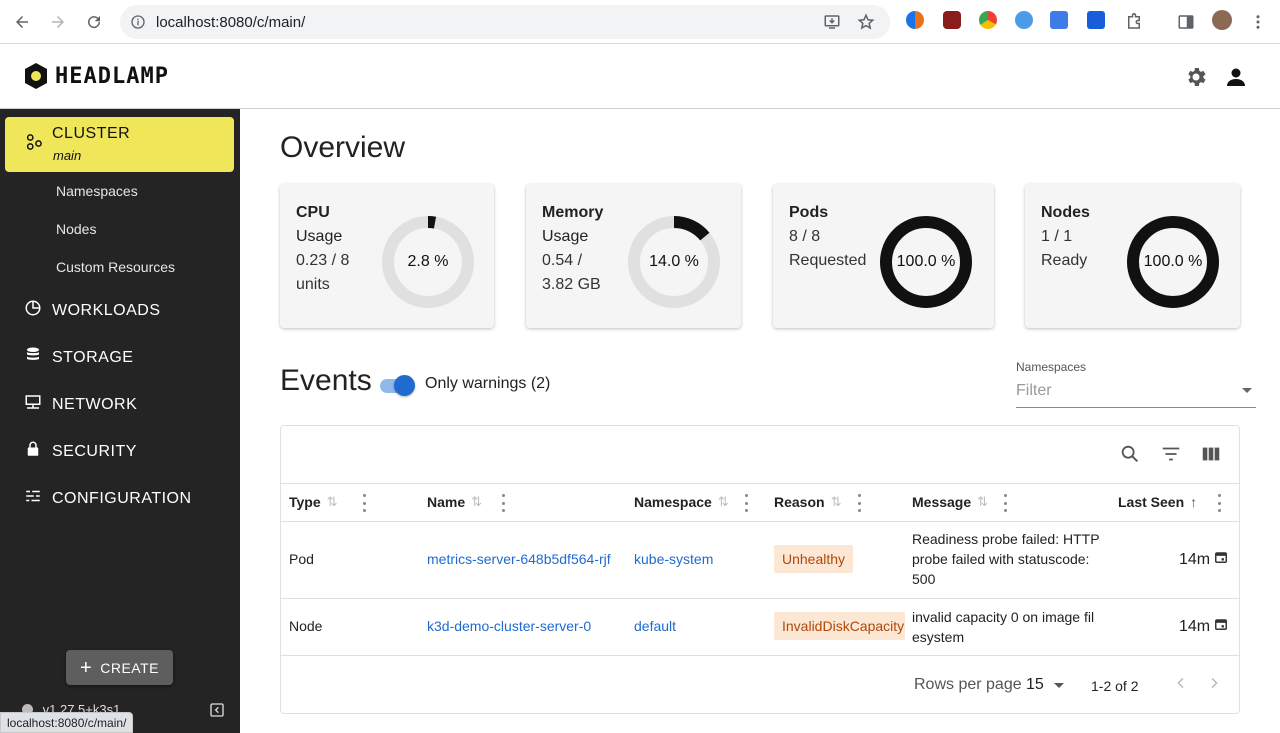 The width and height of the screenshot is (1280, 733). I want to click on lock-icon, so click(33, 451).